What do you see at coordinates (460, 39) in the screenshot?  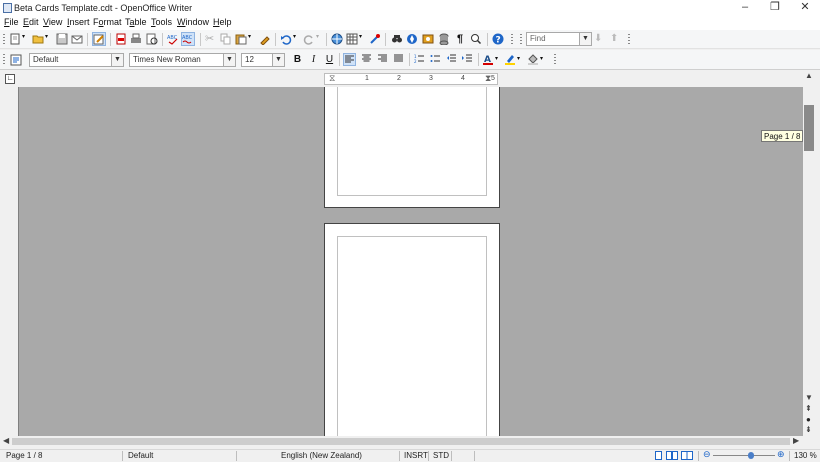 I see `formatting-marks-icon: ¶` at bounding box center [460, 39].